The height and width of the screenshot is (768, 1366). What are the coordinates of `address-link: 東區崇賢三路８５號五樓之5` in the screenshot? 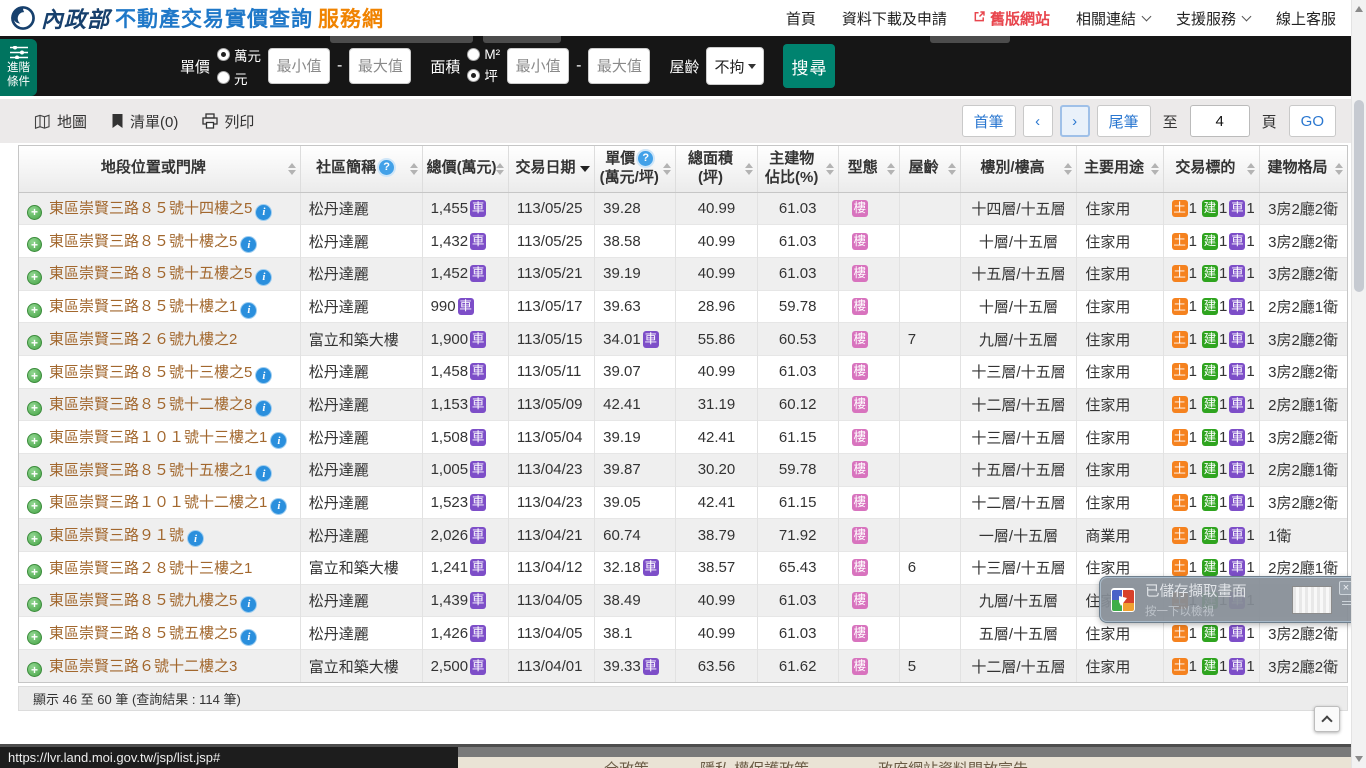 It's located at (143, 633).